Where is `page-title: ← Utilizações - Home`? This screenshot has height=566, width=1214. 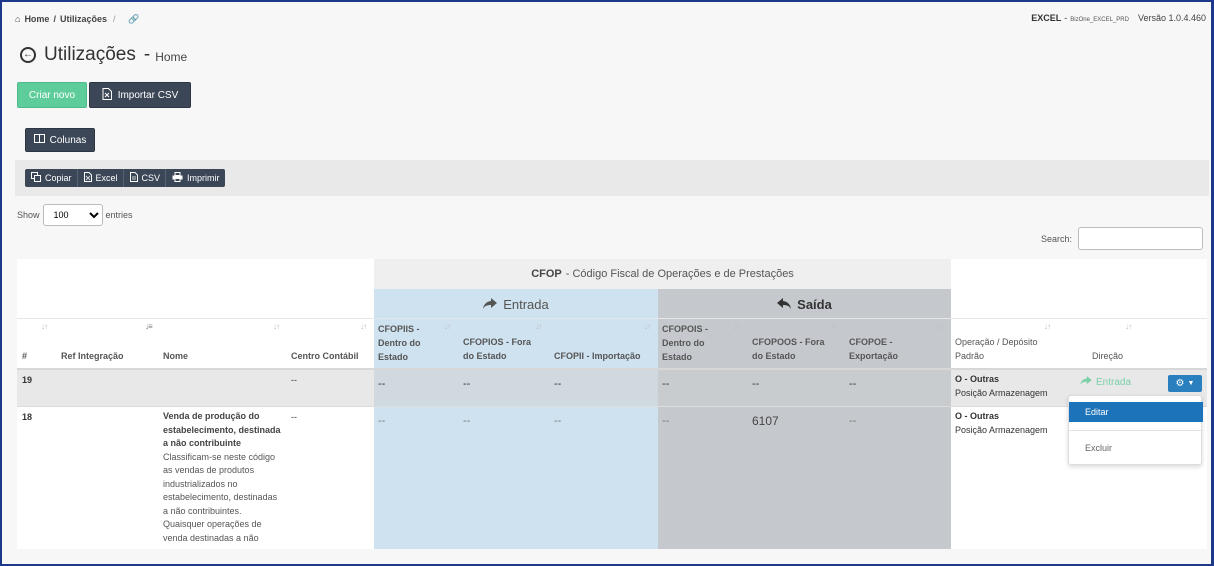
page-title: ← Utilizações - Home is located at coordinates (103, 55).